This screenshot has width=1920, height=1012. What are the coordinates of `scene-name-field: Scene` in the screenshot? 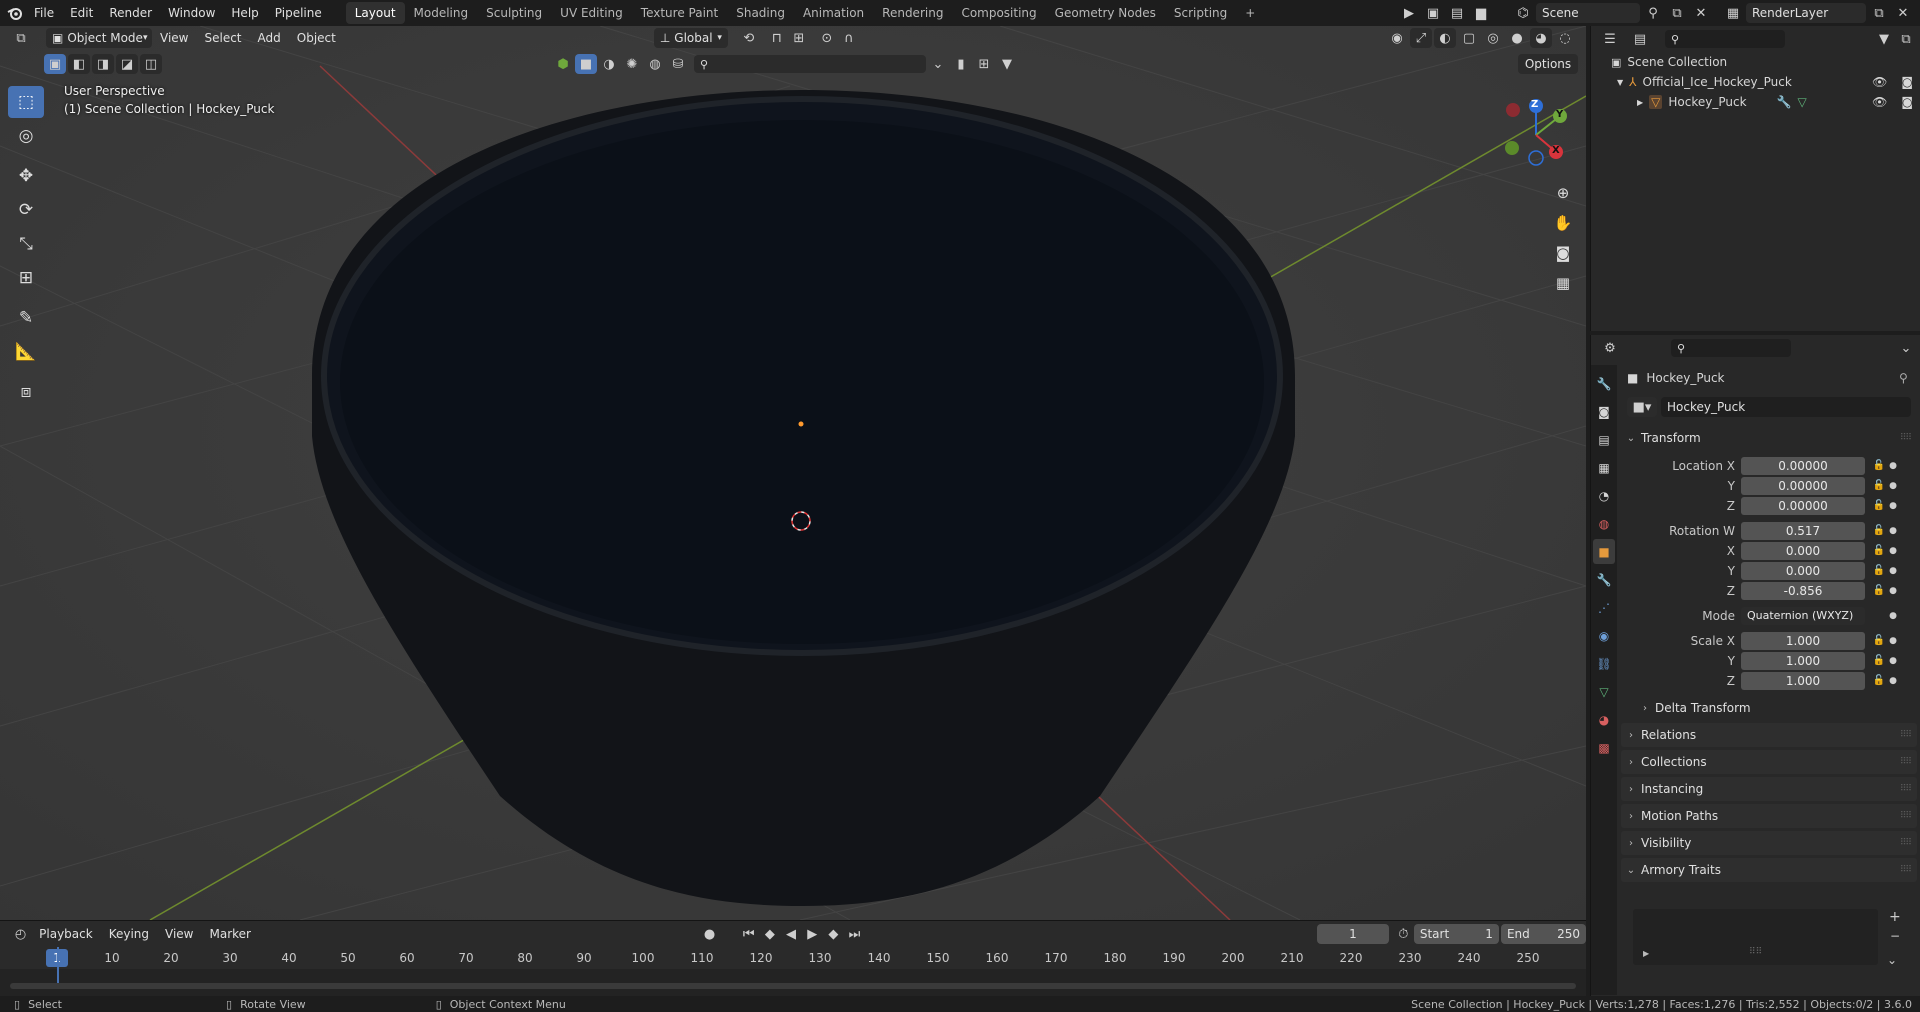 It's located at (1588, 13).